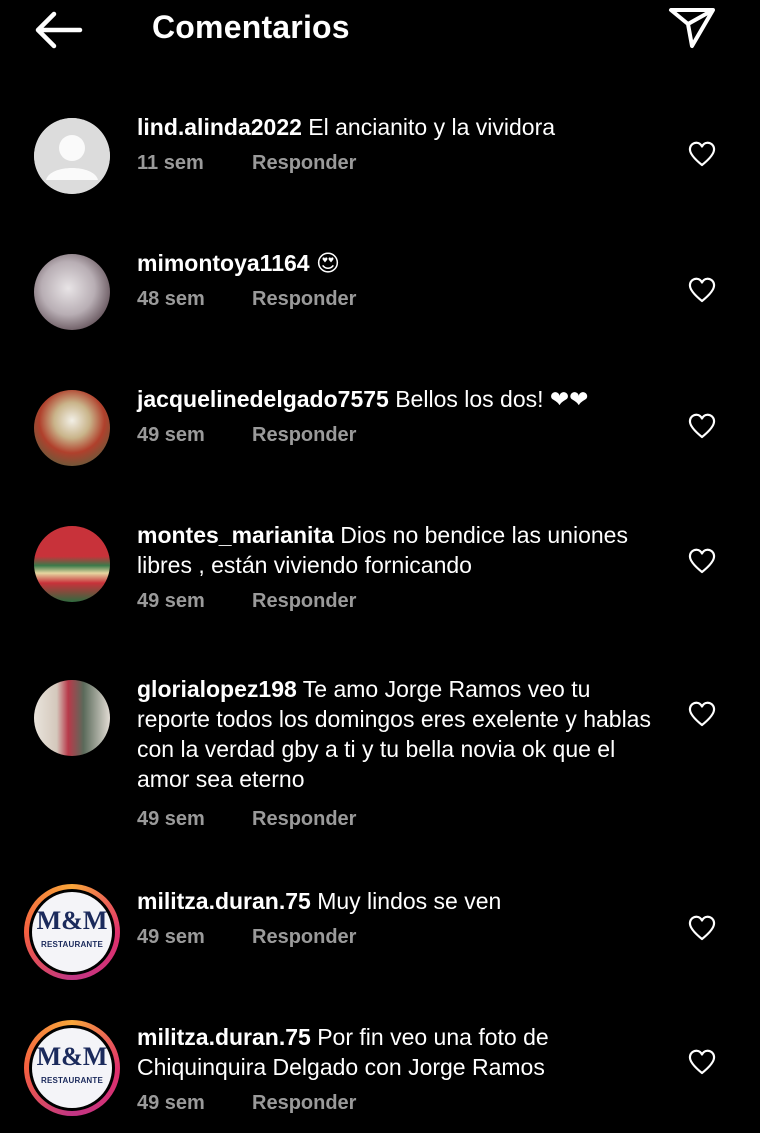  What do you see at coordinates (380, 30) in the screenshot?
I see `top-bar: Comentarios` at bounding box center [380, 30].